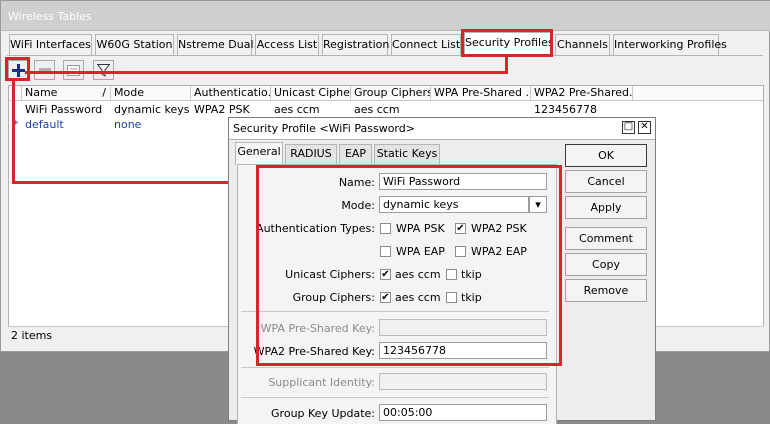 This screenshot has width=770, height=424. I want to click on dialog-title: Security Profile <WiFi Password>, so click(324, 128).